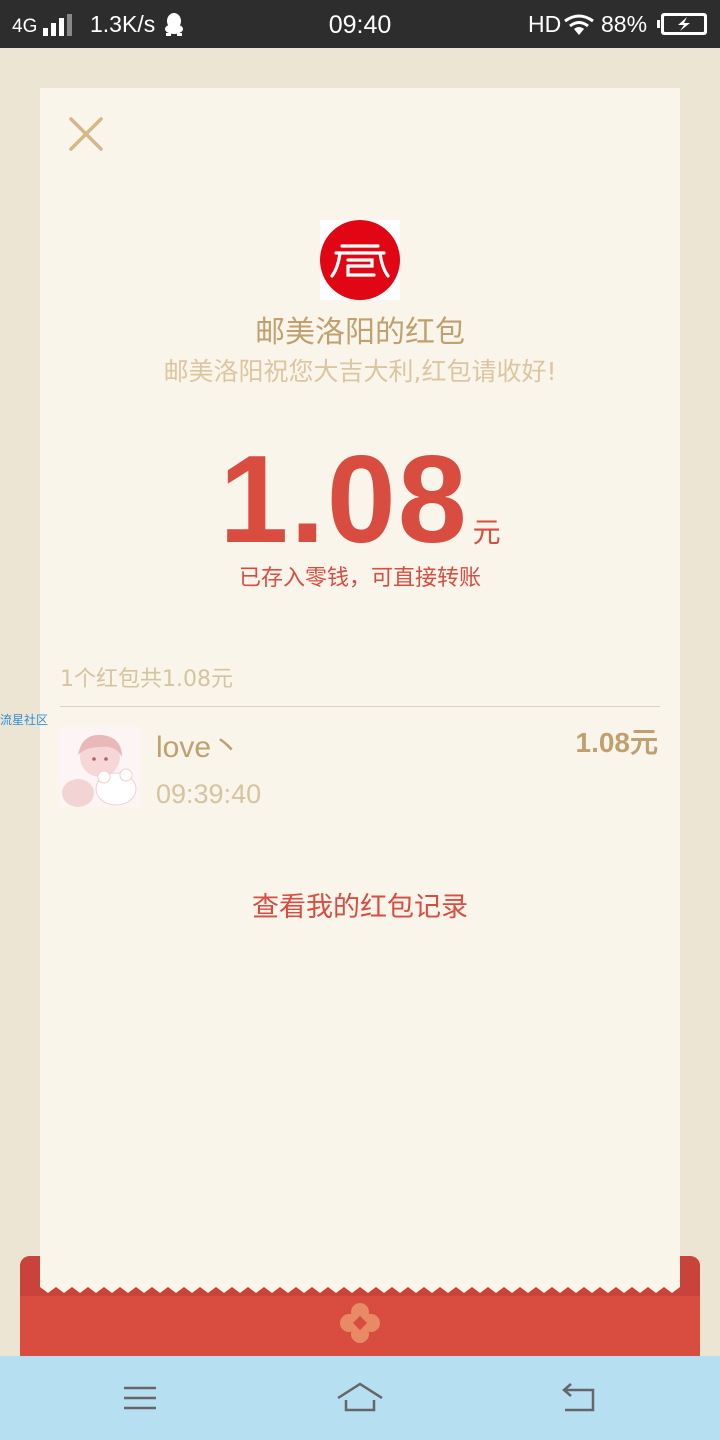  Describe the element at coordinates (146, 679) in the screenshot. I see `packet-summary: 1个红包共1.08元` at that location.